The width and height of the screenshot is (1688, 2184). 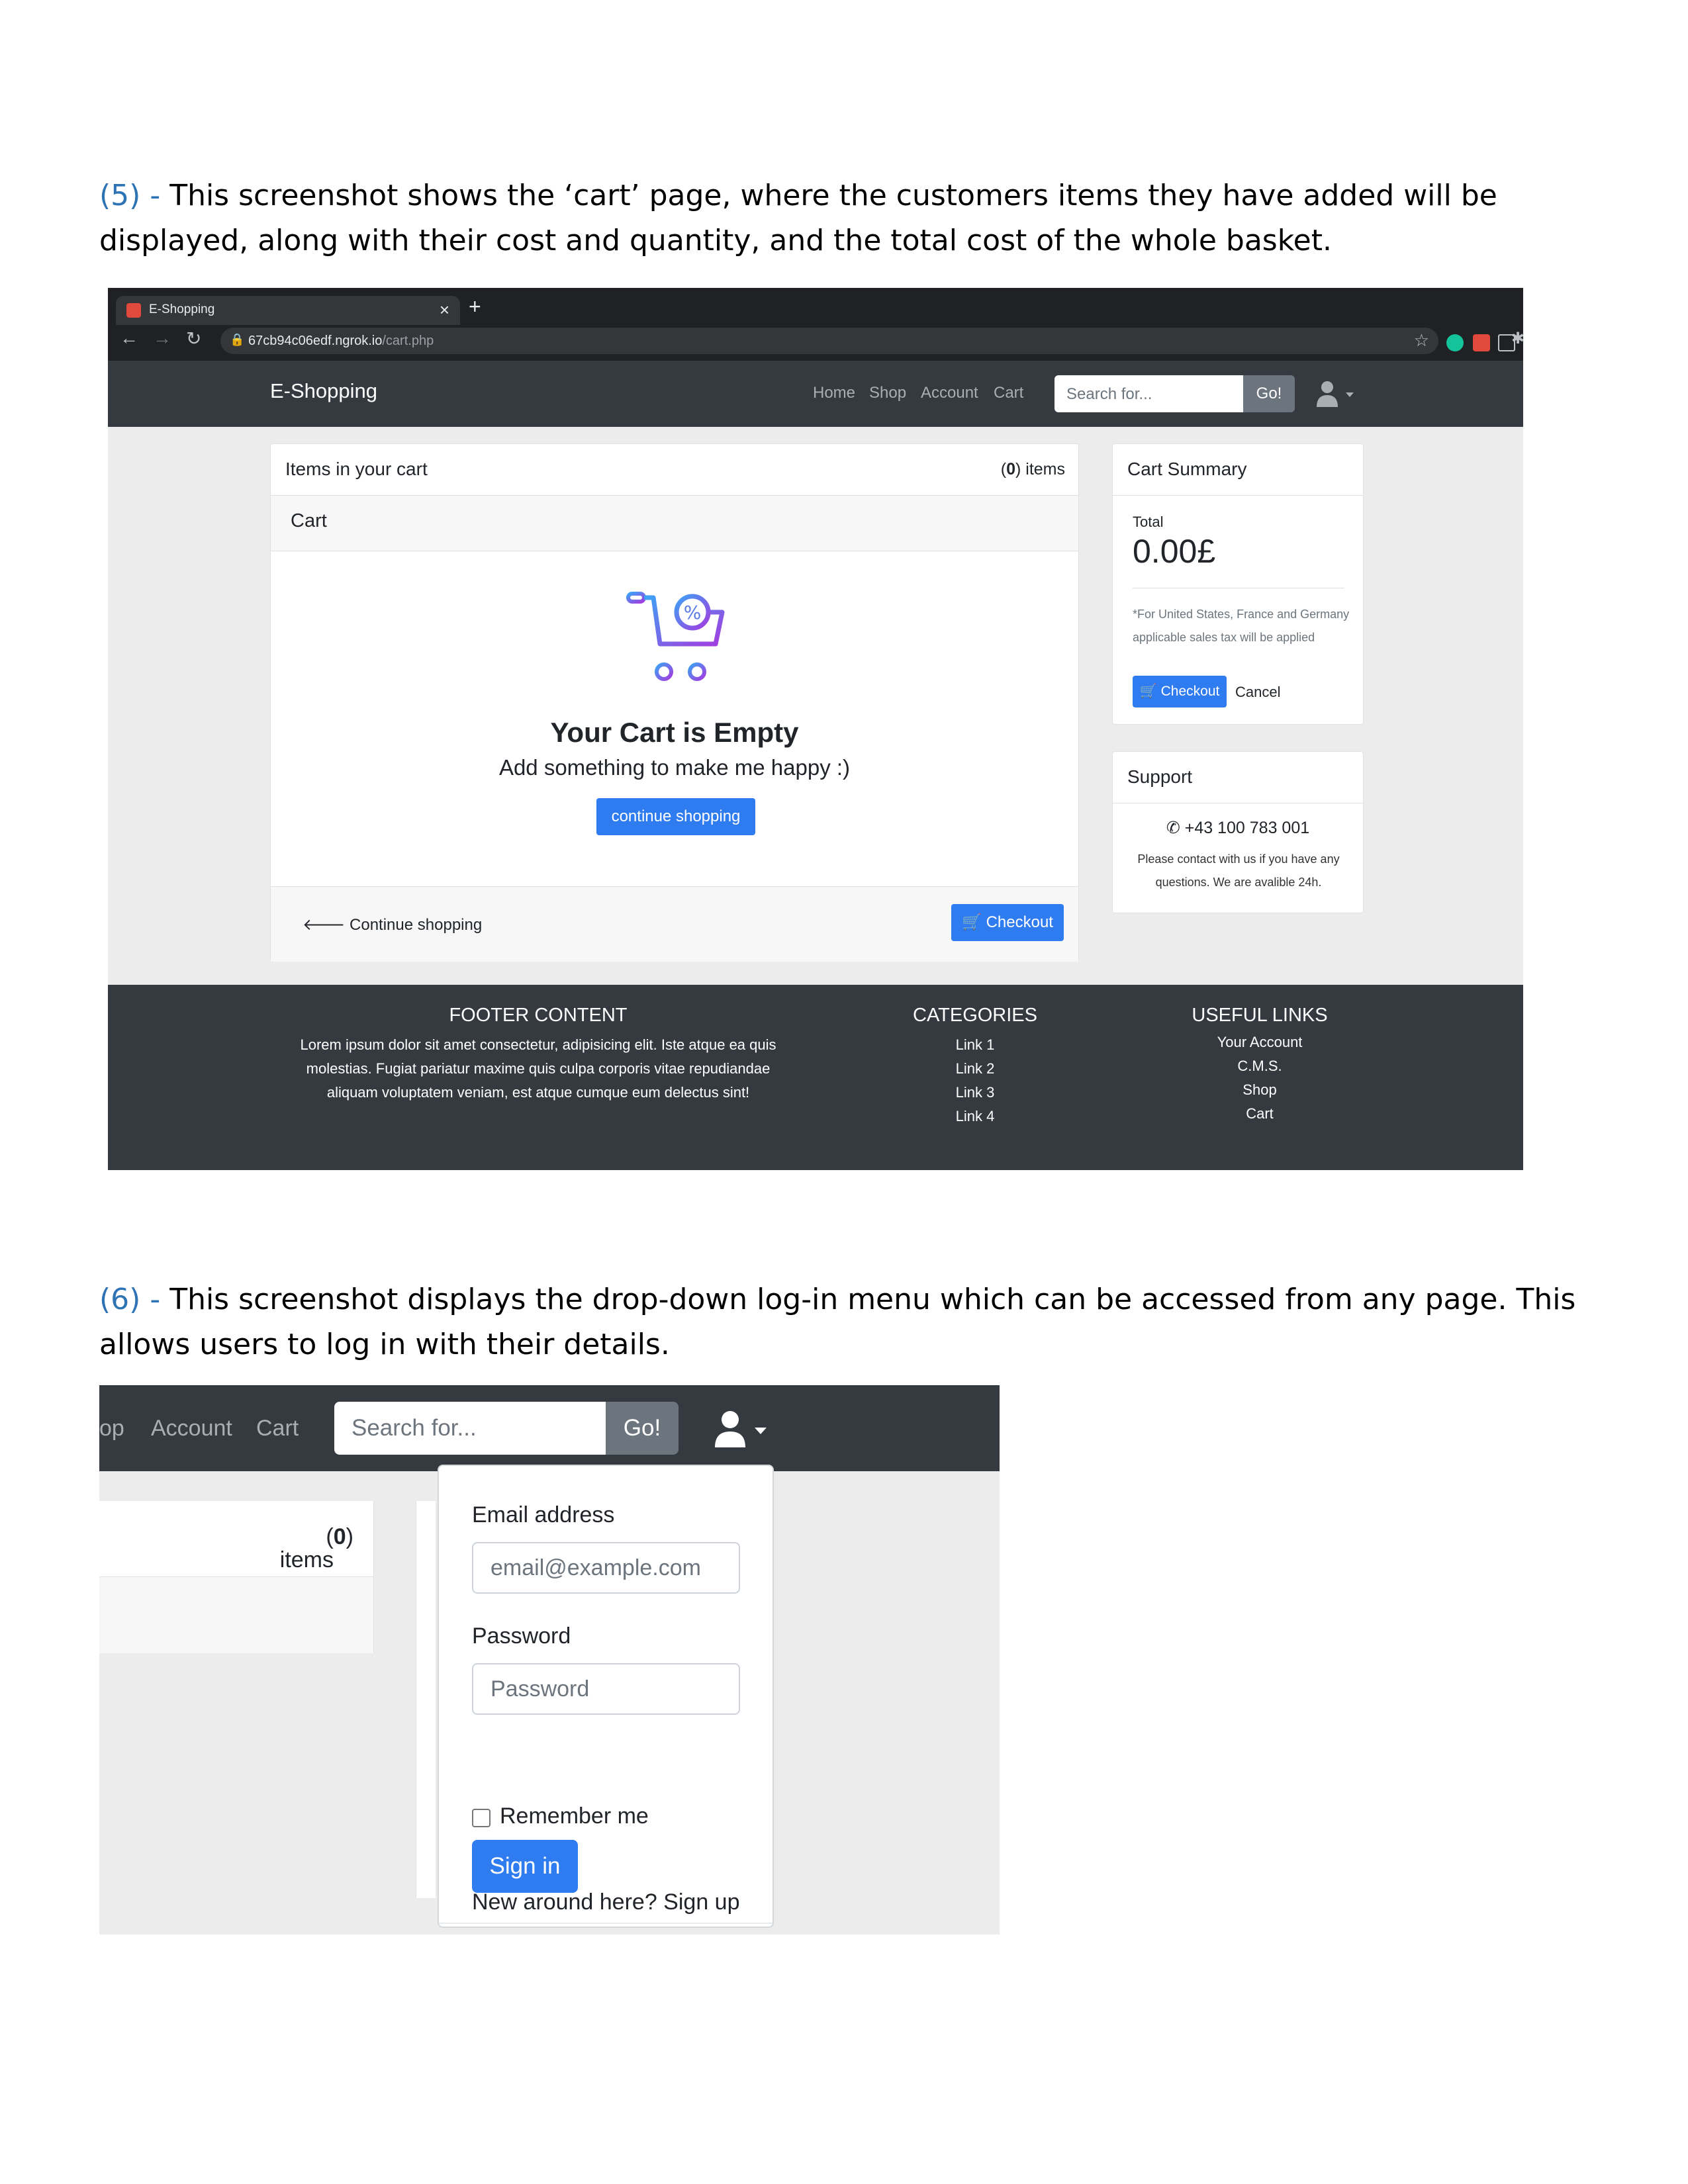 I want to click on support-header: Support, so click(x=1238, y=778).